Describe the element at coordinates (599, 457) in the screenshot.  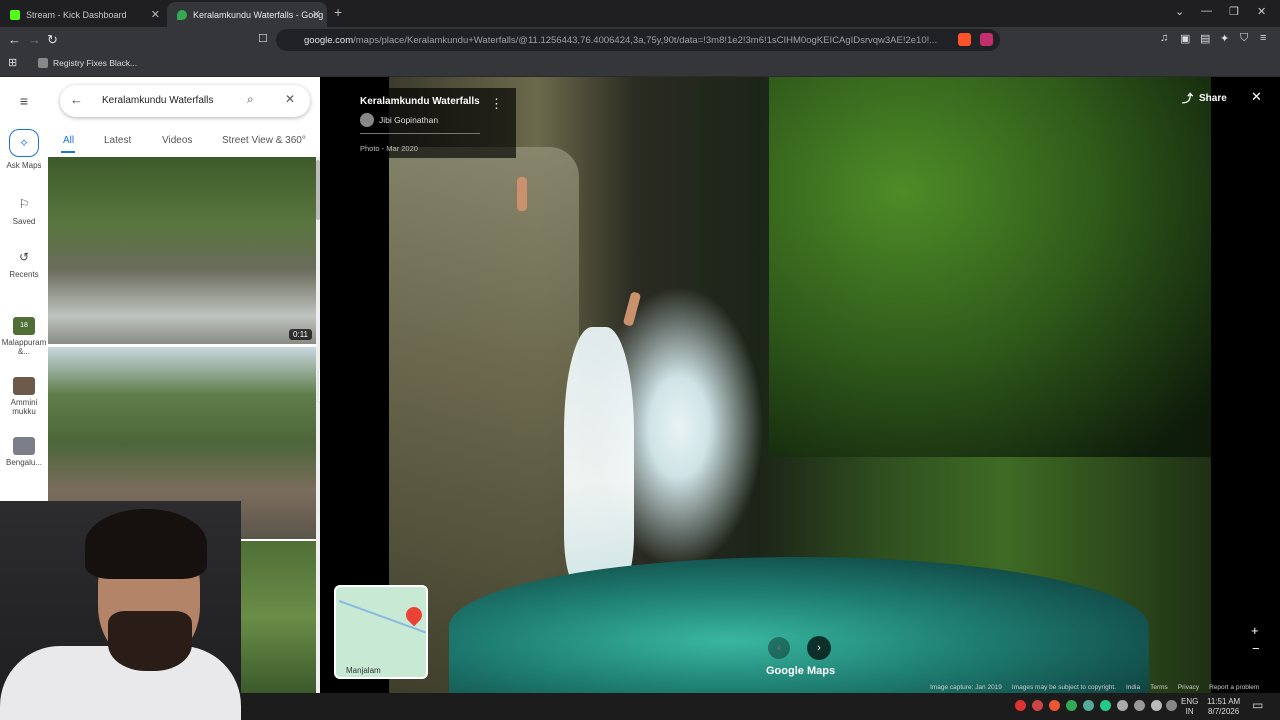
I see `waterfall-stream` at that location.